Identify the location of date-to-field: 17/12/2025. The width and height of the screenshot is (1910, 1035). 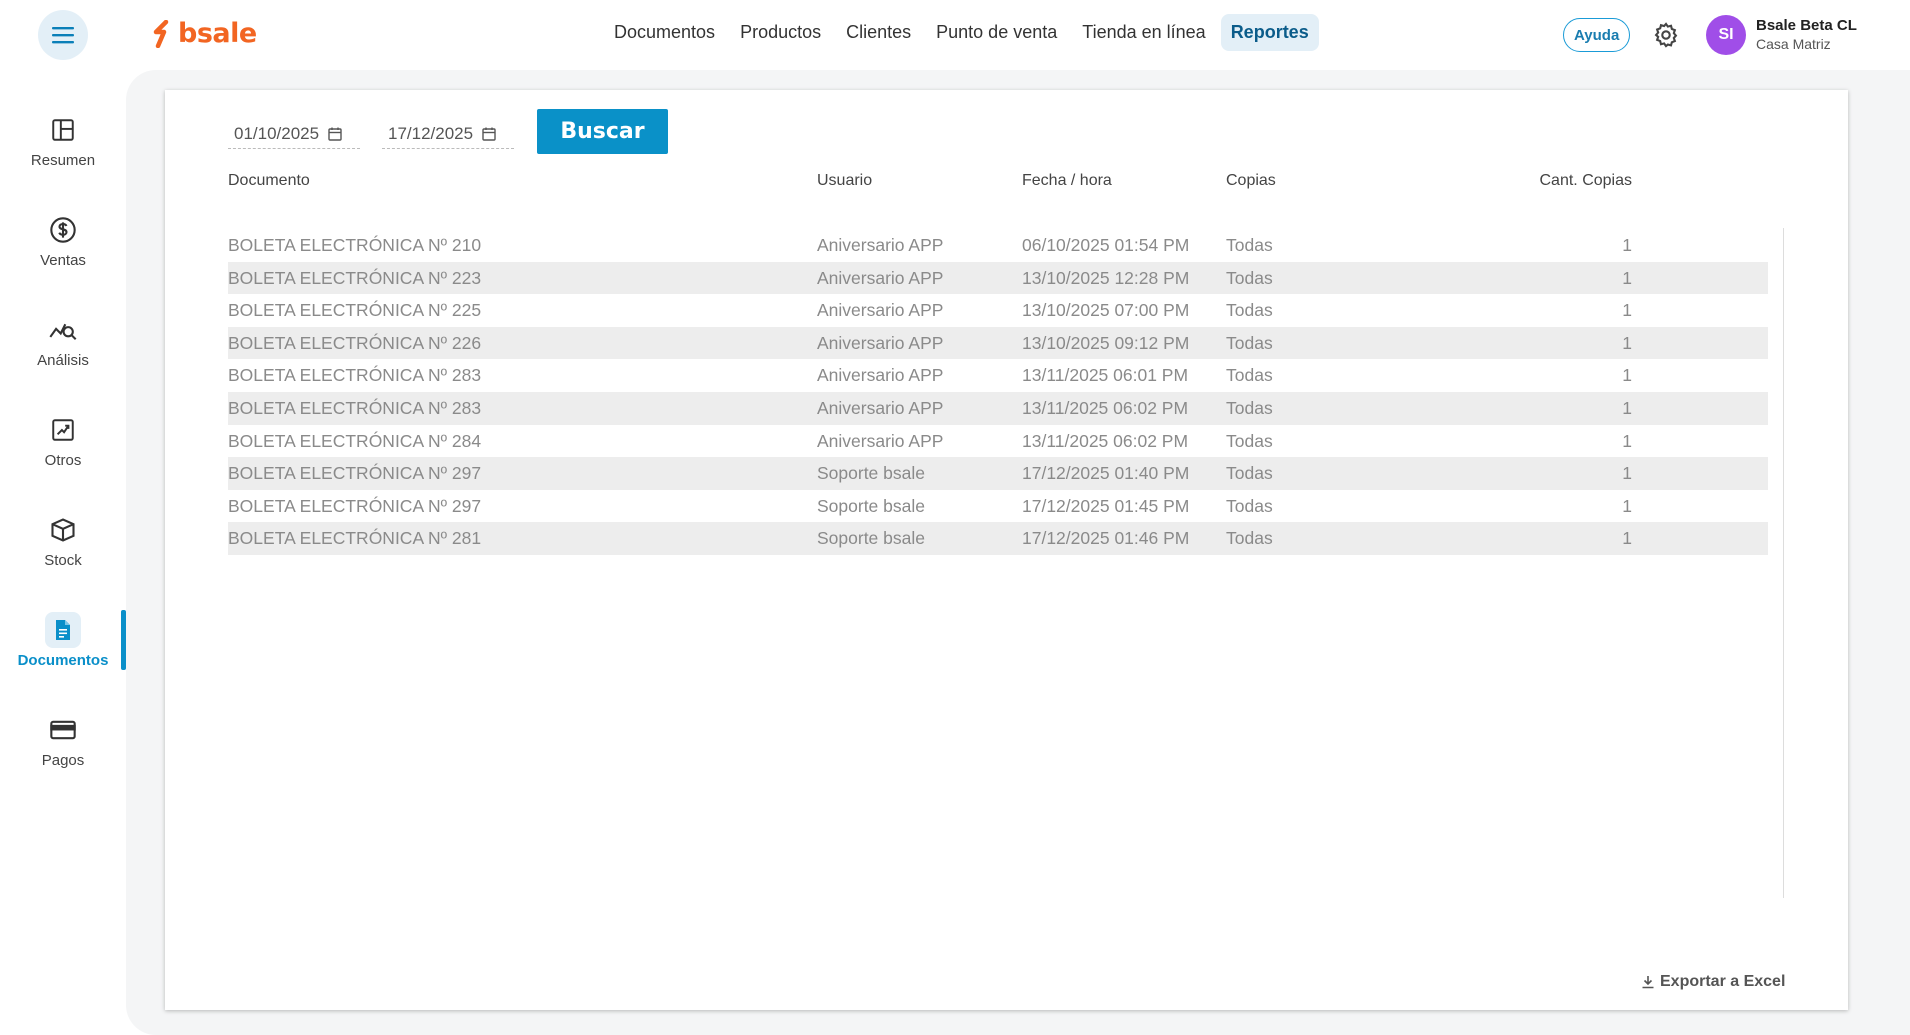
(448, 134).